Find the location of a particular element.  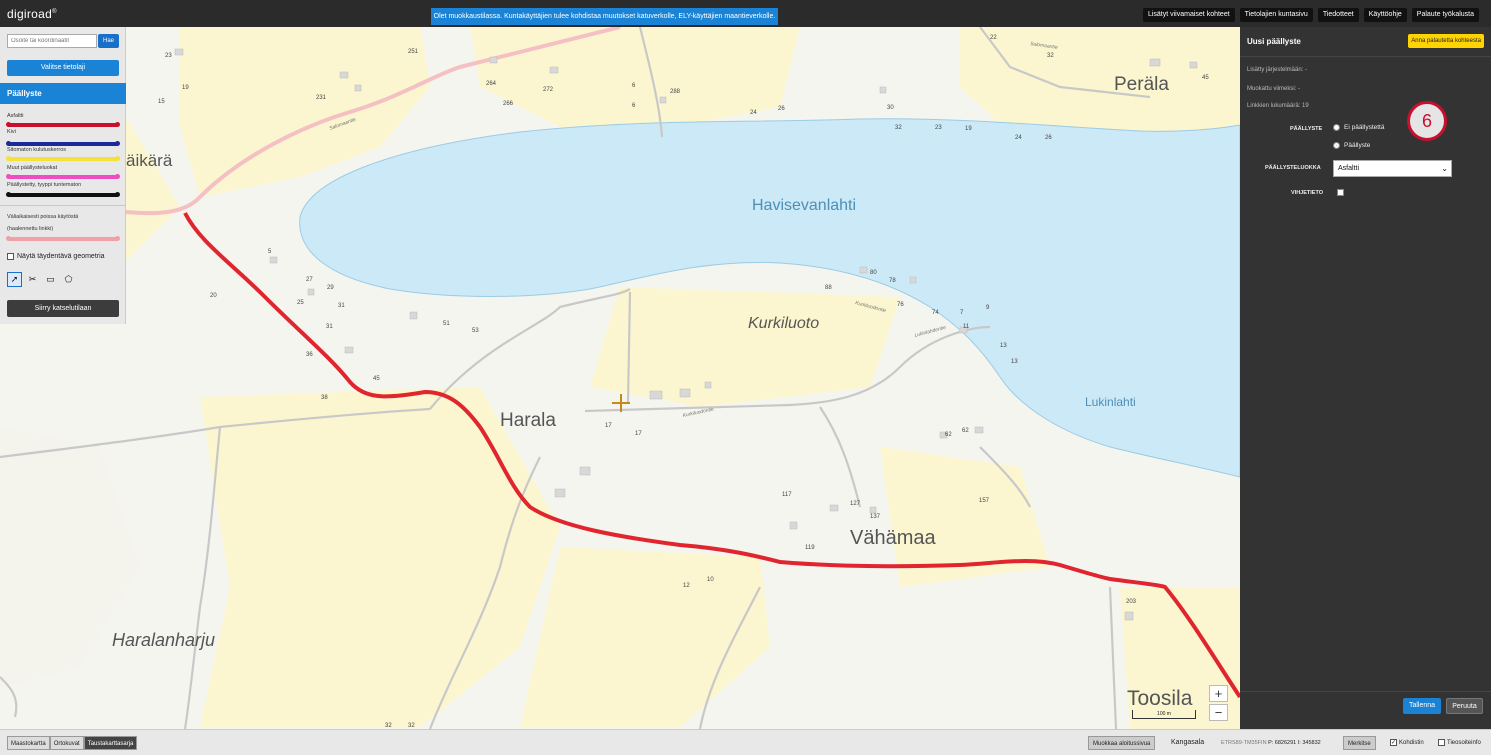

municipality-page-link: Tietolajien kuntasivu is located at coordinates (1276, 15).